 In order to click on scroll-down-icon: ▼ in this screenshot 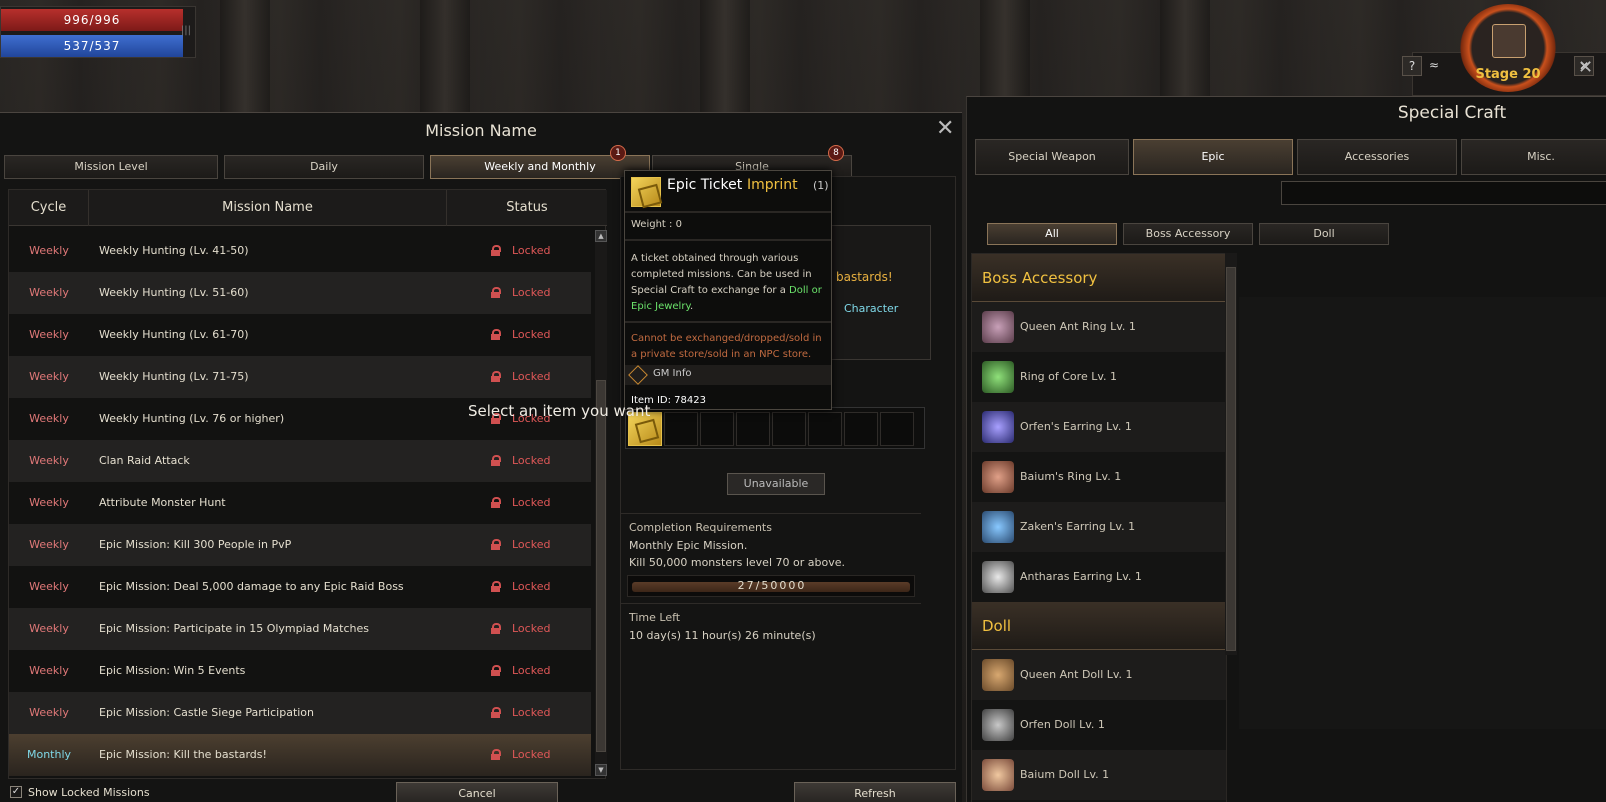, I will do `click(601, 770)`.